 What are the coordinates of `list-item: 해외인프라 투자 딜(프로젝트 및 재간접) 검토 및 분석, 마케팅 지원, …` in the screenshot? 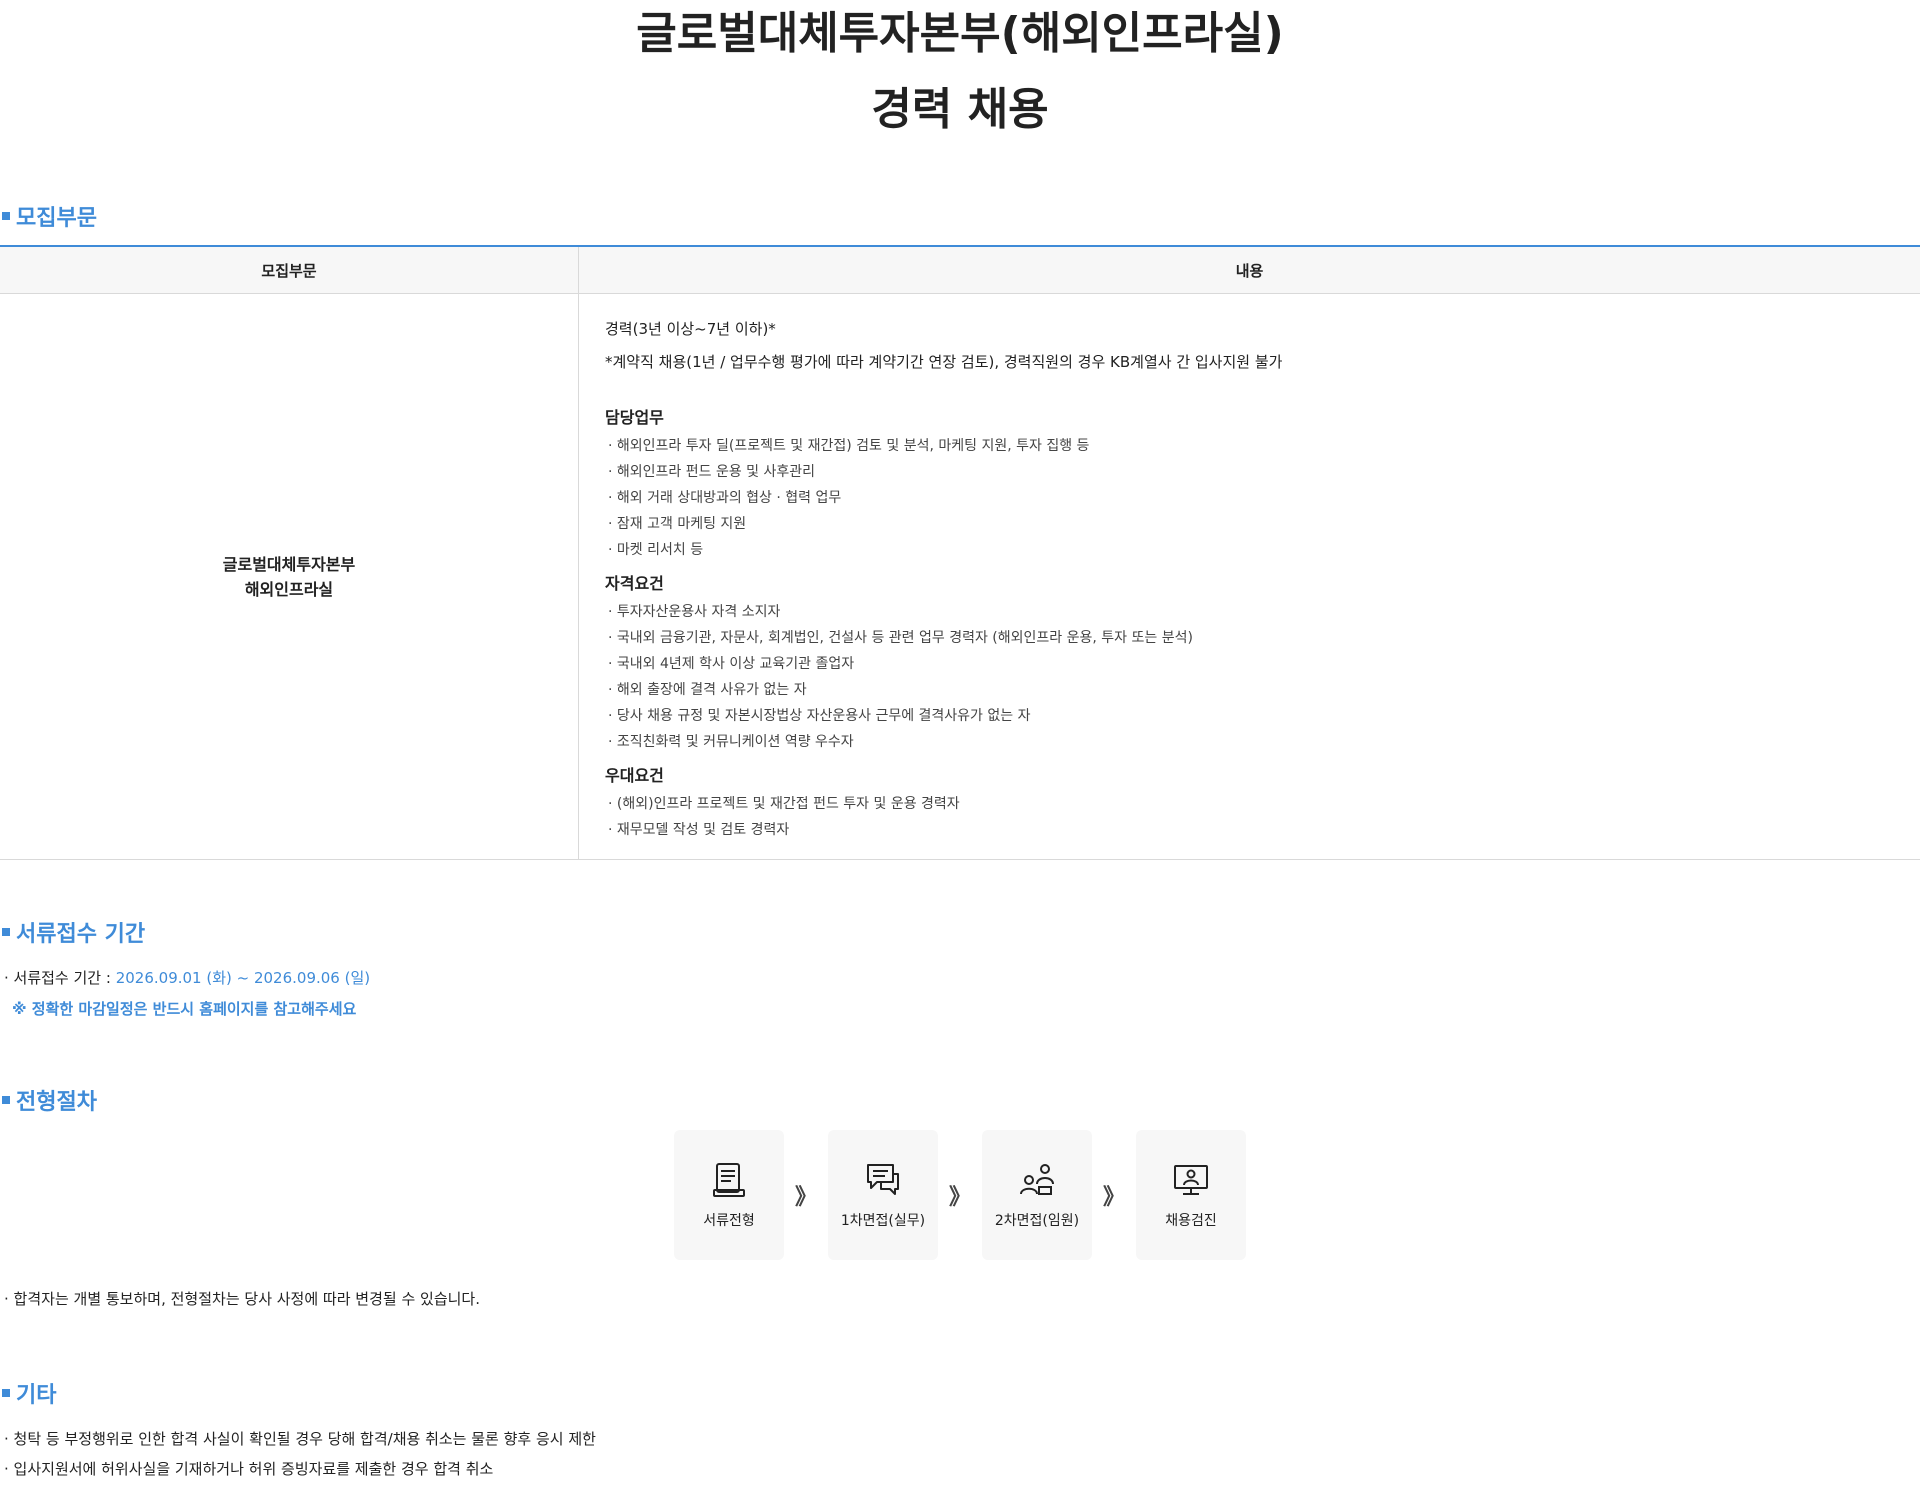 It's located at (1262, 446).